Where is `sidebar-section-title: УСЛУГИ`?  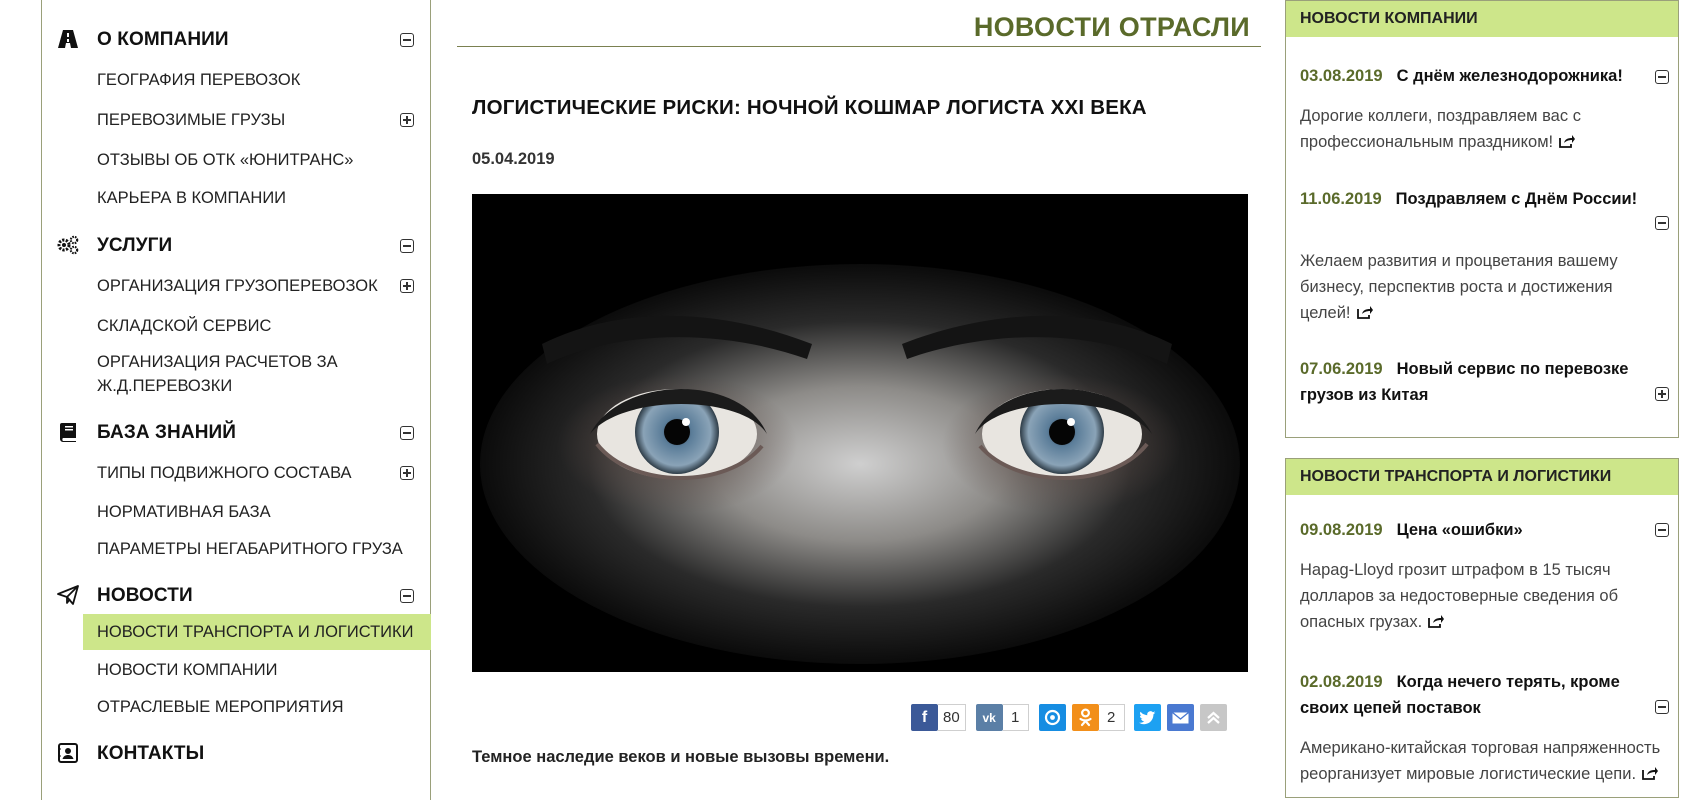
sidebar-section-title: УСЛУГИ is located at coordinates (135, 245).